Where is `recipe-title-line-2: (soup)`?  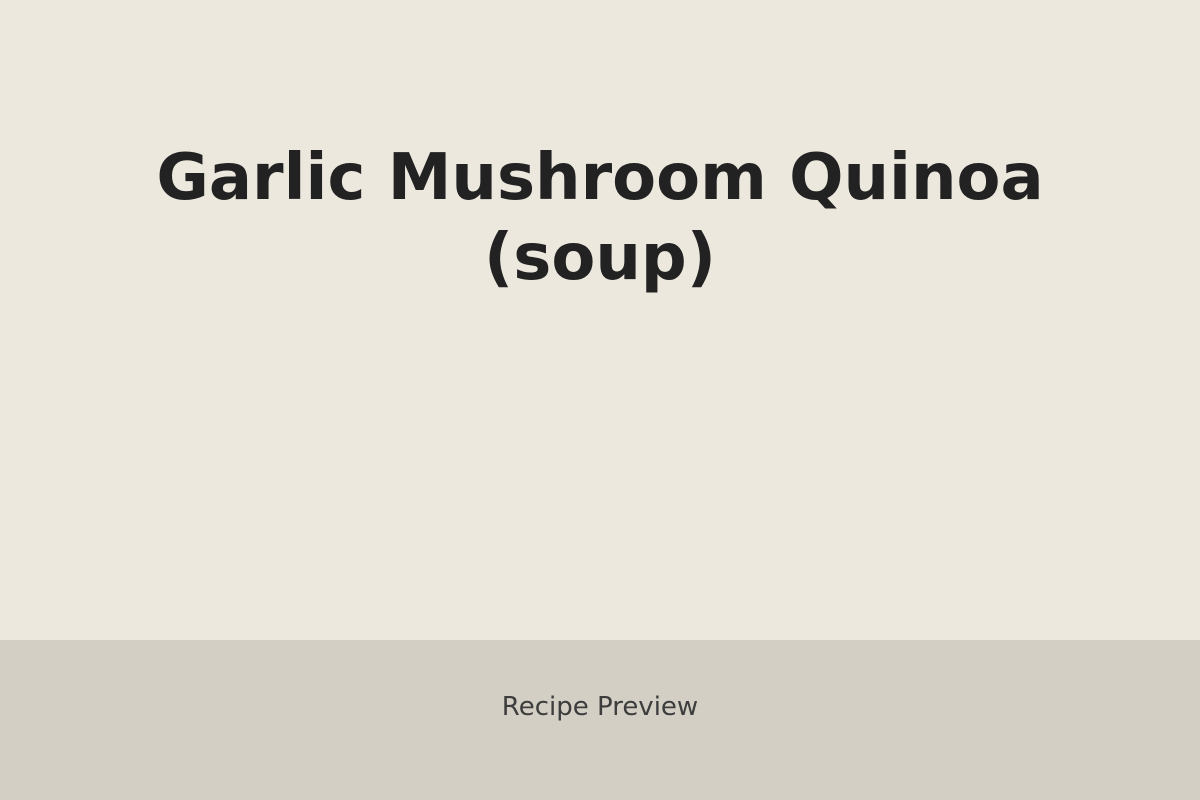
recipe-title-line-2: (soup) is located at coordinates (600, 258).